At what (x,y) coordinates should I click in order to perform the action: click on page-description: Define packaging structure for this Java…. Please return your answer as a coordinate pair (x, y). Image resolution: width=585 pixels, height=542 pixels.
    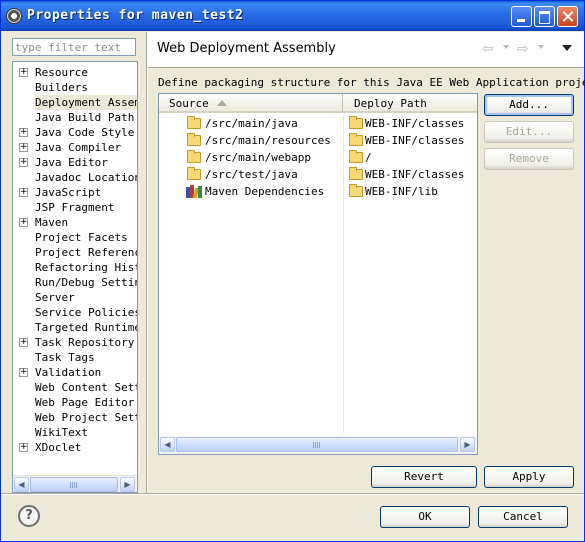
    Looking at the image, I should click on (371, 82).